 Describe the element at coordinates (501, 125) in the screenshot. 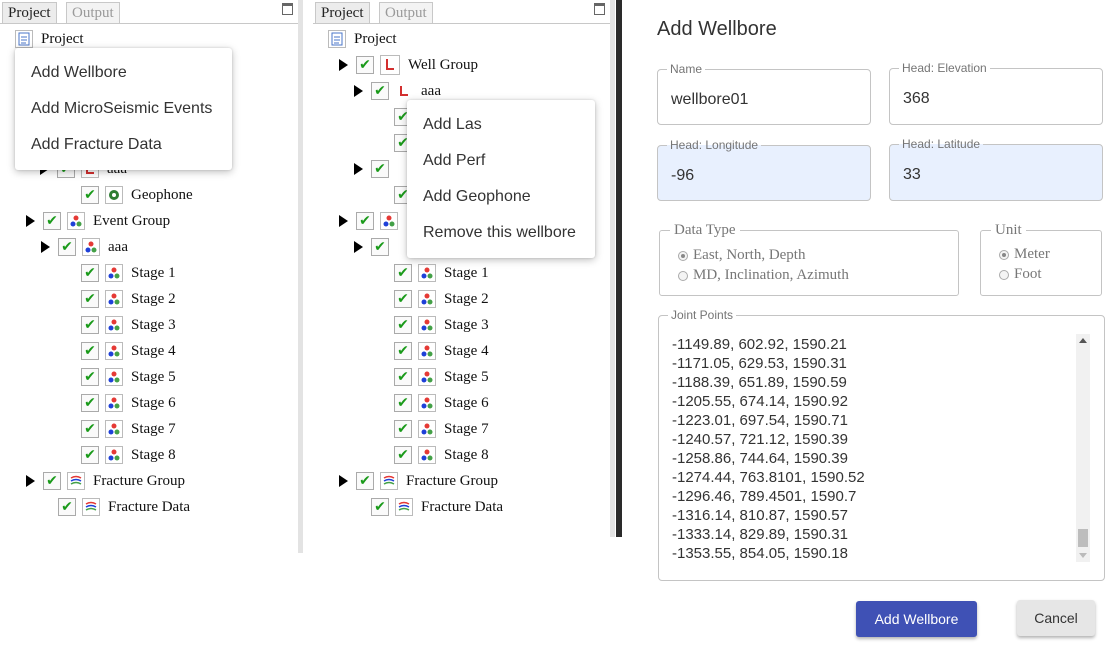

I see `menu-item-add-las: Add Las` at that location.